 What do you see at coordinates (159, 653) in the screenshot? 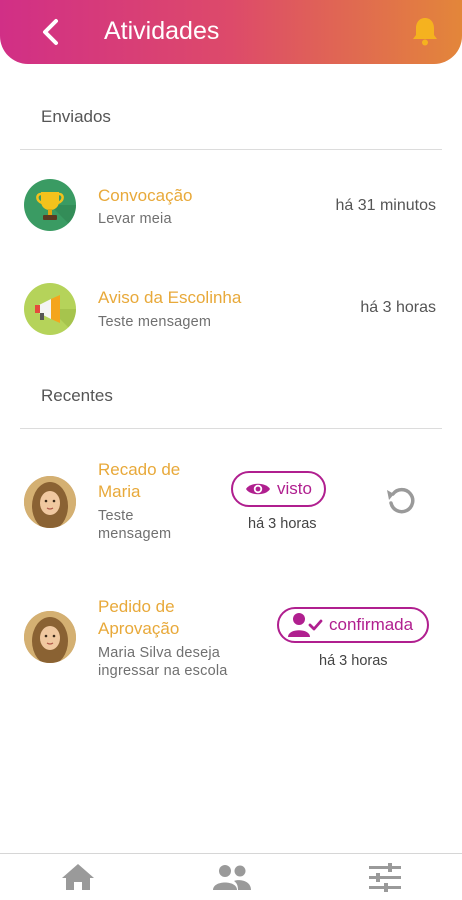
I see `item-subtitle: Maria Silva deseja` at bounding box center [159, 653].